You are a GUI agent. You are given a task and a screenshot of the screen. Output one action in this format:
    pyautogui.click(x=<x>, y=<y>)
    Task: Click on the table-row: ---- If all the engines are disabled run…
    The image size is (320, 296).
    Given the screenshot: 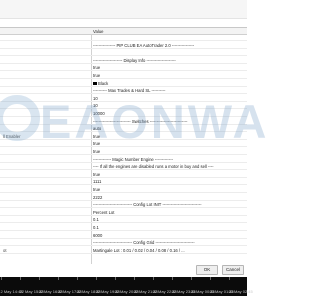 What is the action you would take?
    pyautogui.click(x=123, y=167)
    